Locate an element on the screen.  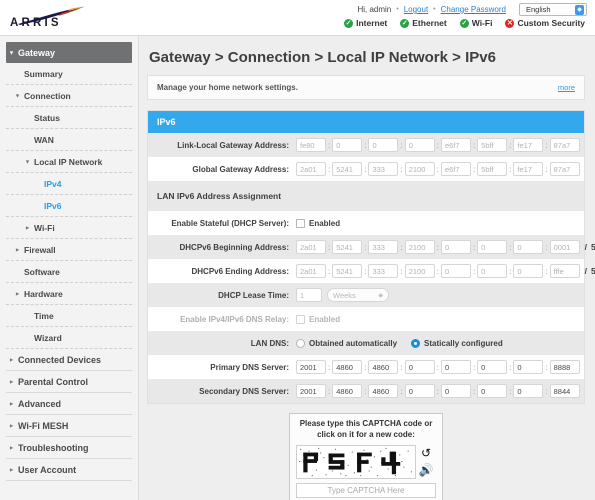
dhcp-end-seg-7: 0 is located at coordinates (528, 271).